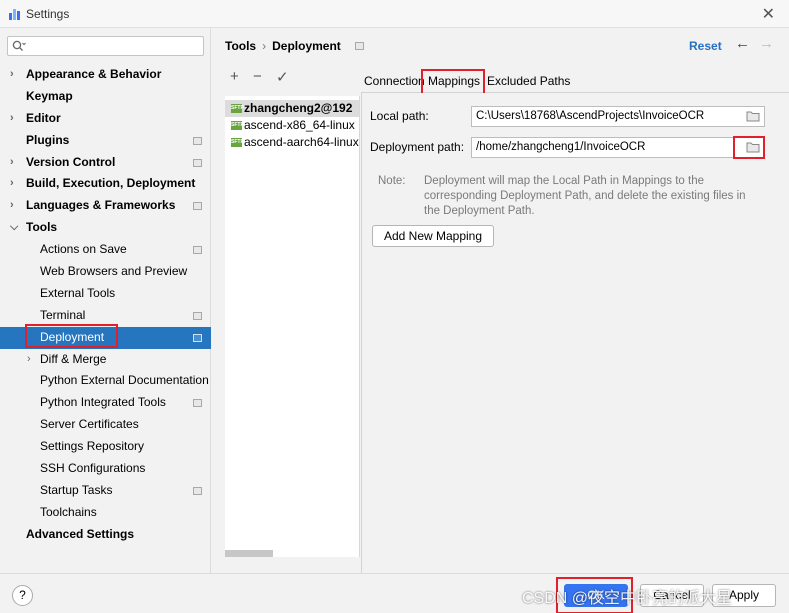 The image size is (789, 613). I want to click on sidebar-item-label: Actions on Save, so click(83, 249).